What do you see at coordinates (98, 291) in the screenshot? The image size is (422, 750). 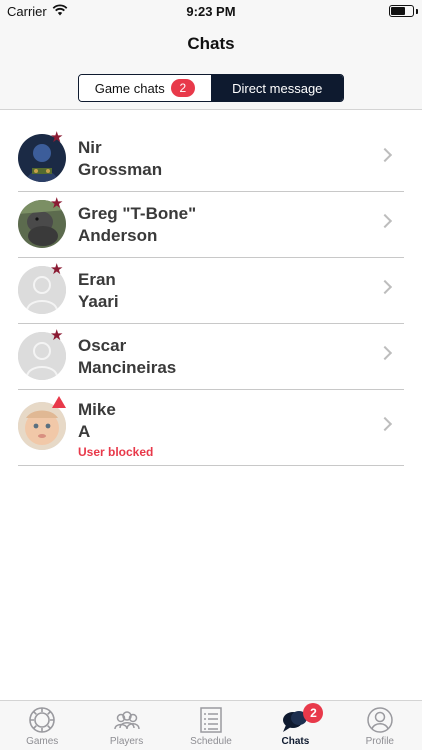 I see `contact-name: Eran Yaari` at bounding box center [98, 291].